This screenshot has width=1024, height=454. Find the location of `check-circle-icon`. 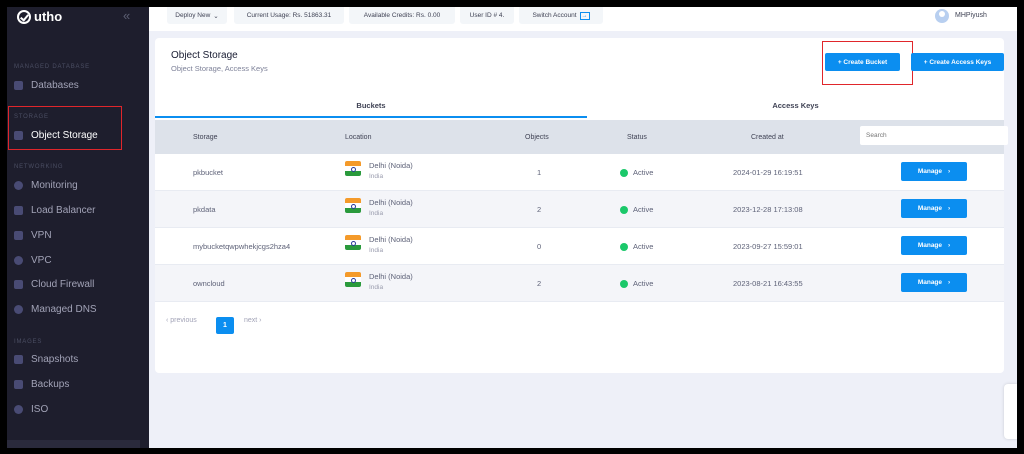

check-circle-icon is located at coordinates (24, 16).